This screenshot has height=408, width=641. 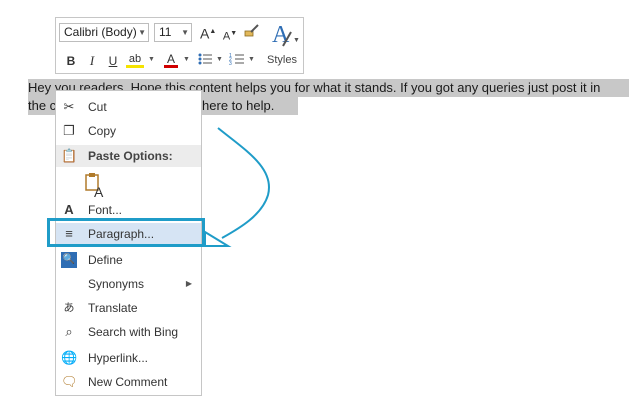 I want to click on styles-icon: A ▼, so click(x=286, y=35).